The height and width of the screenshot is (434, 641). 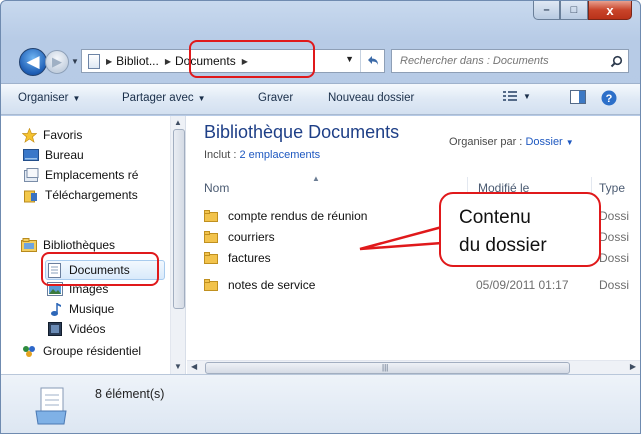 I want to click on library-includes: Inclut : 2 emplacements, so click(x=262, y=155).